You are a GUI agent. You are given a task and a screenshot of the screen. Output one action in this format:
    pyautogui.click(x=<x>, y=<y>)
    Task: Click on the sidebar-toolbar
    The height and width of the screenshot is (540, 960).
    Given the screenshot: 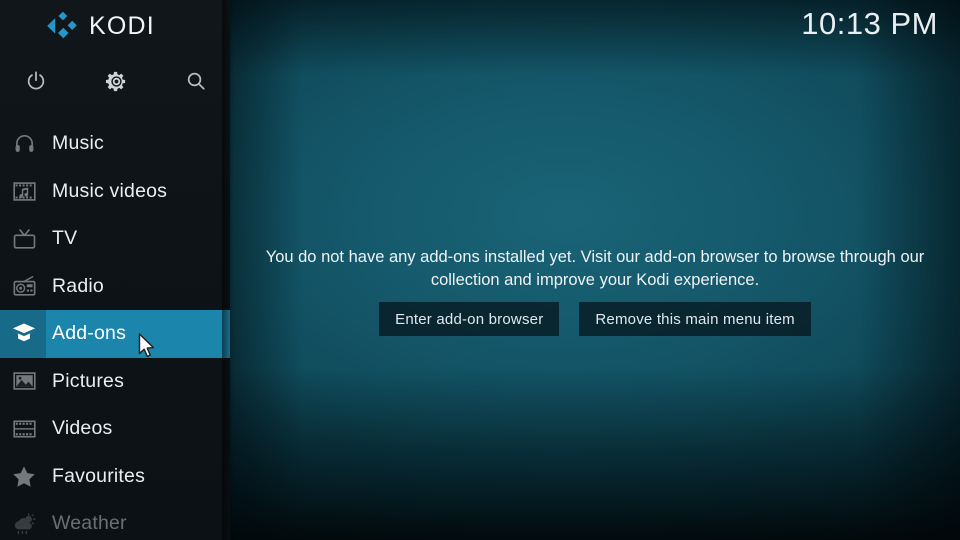 What is the action you would take?
    pyautogui.click(x=115, y=81)
    